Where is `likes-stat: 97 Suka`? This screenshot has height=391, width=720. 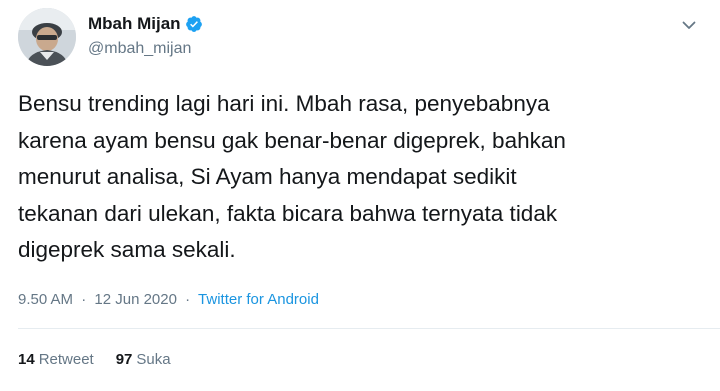 likes-stat: 97 Suka is located at coordinates (143, 360).